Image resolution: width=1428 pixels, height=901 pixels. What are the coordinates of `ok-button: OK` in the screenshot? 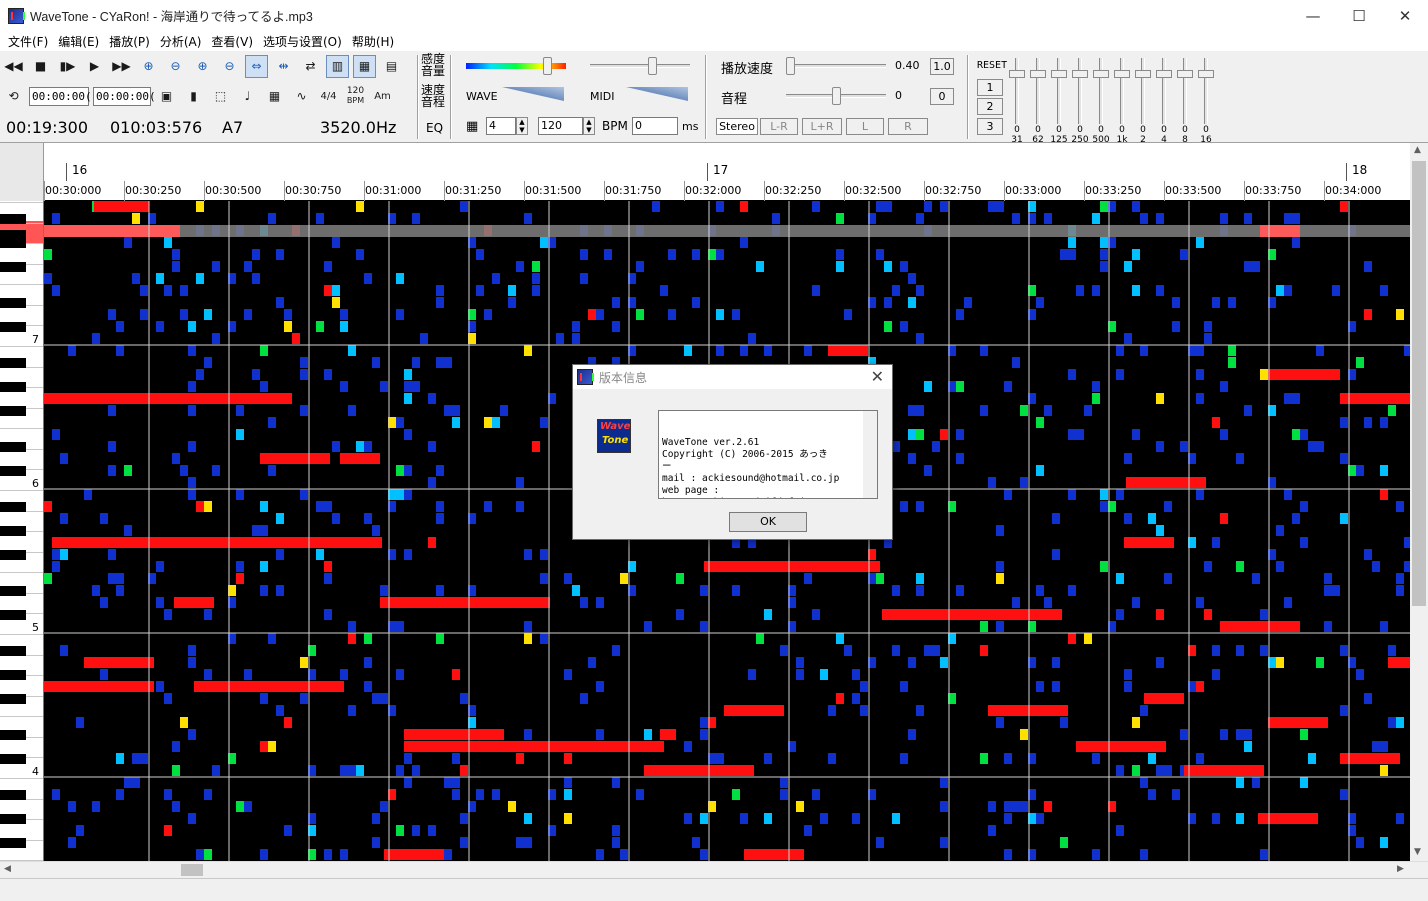 It's located at (768, 522).